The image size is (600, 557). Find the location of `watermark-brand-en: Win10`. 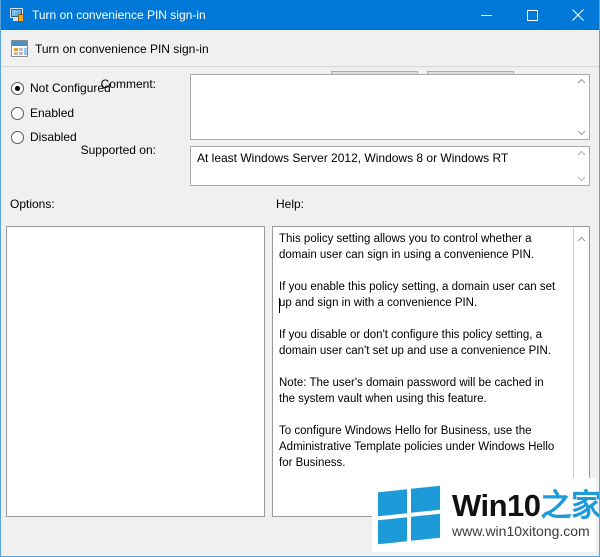

watermark-brand-en: Win10 is located at coordinates (496, 505).